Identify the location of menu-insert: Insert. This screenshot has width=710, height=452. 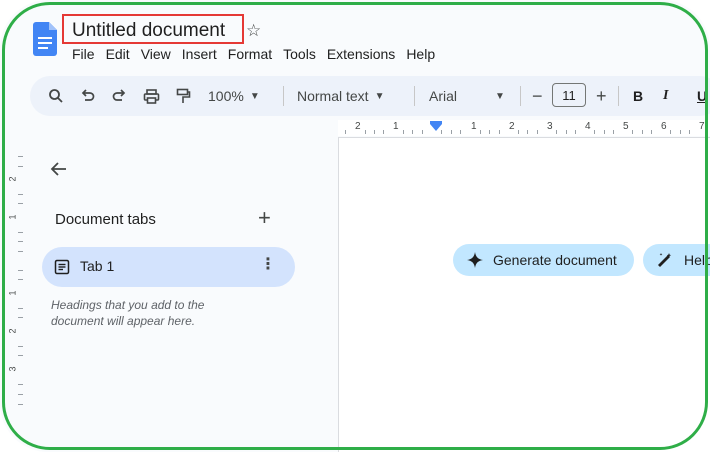
(199, 54).